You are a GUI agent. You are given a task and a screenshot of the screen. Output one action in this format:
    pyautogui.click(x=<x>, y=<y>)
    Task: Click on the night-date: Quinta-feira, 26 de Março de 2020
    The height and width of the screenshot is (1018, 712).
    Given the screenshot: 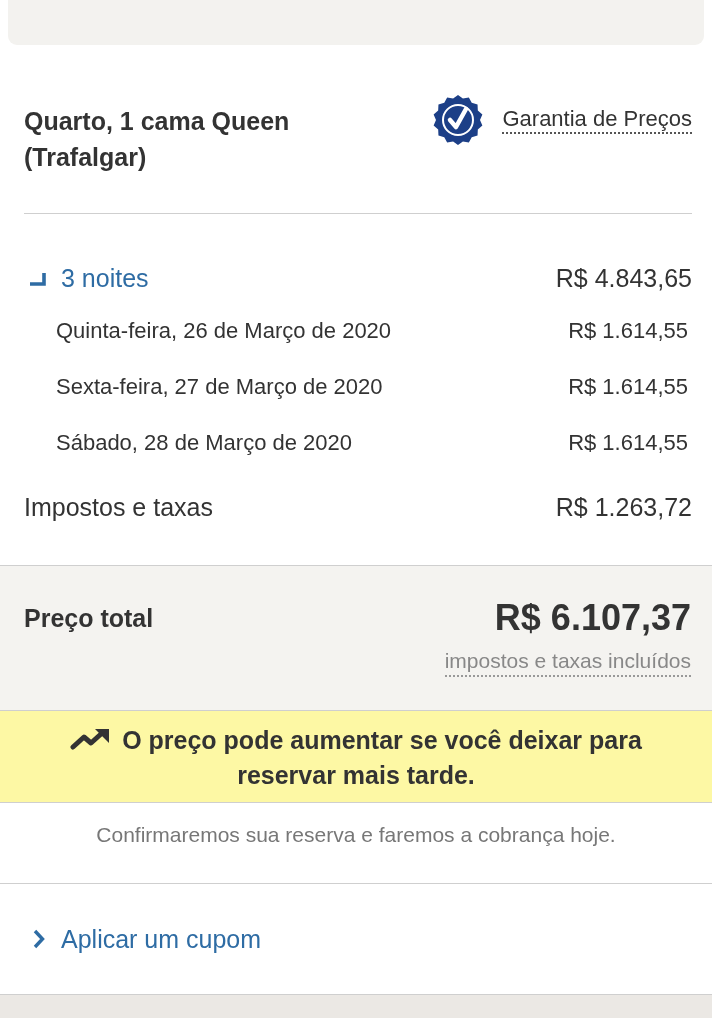 What is the action you would take?
    pyautogui.click(x=224, y=331)
    